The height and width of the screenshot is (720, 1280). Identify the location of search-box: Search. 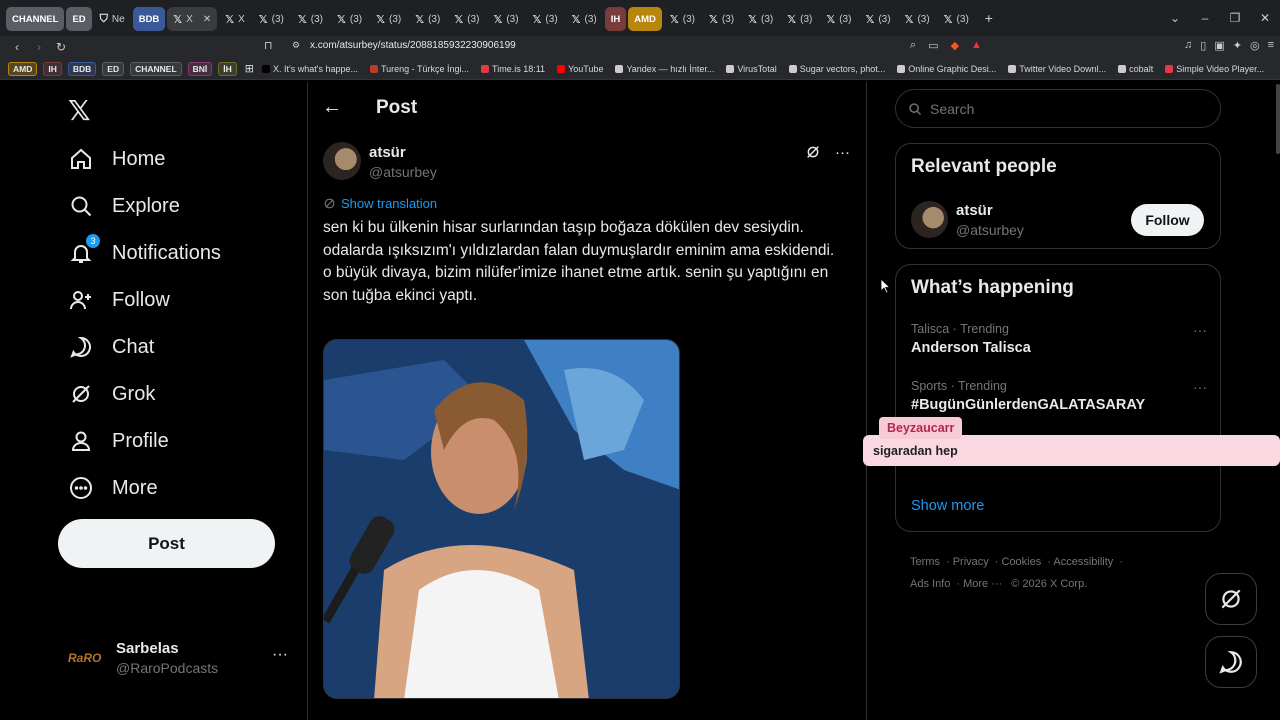
(1058, 108).